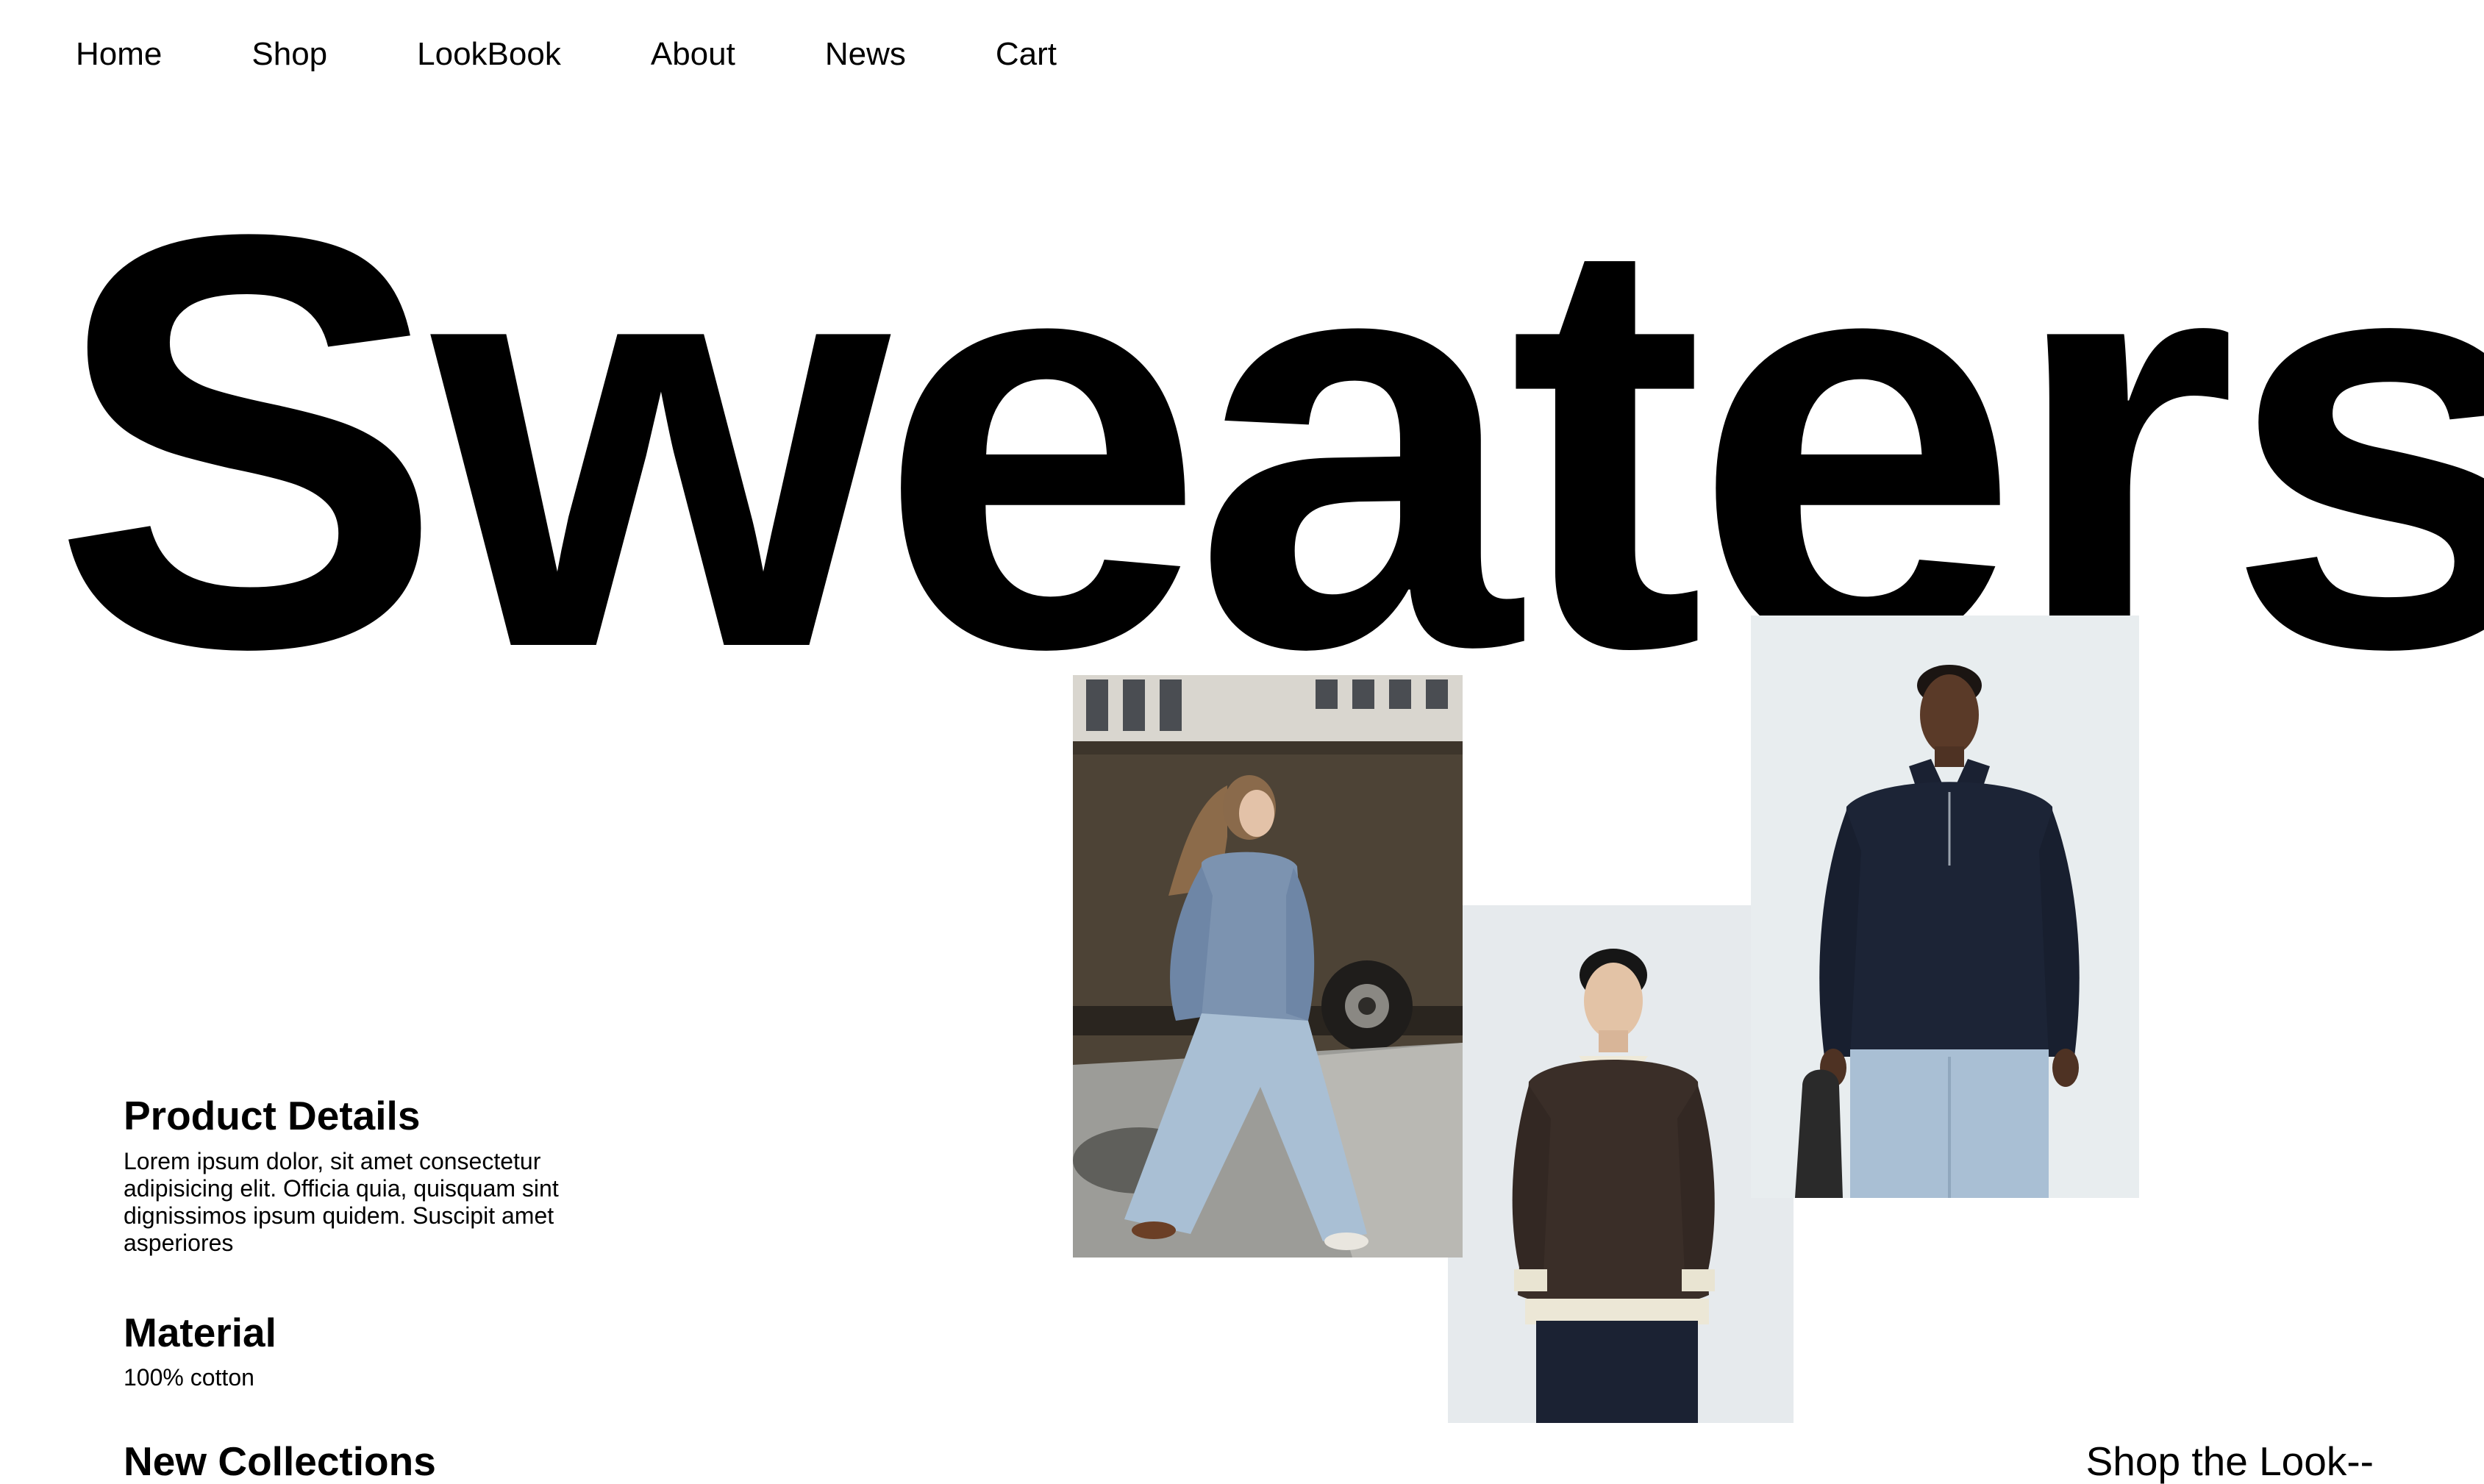 The image size is (2484, 1484). I want to click on material-section: Material 100% cotton, so click(200, 1350).